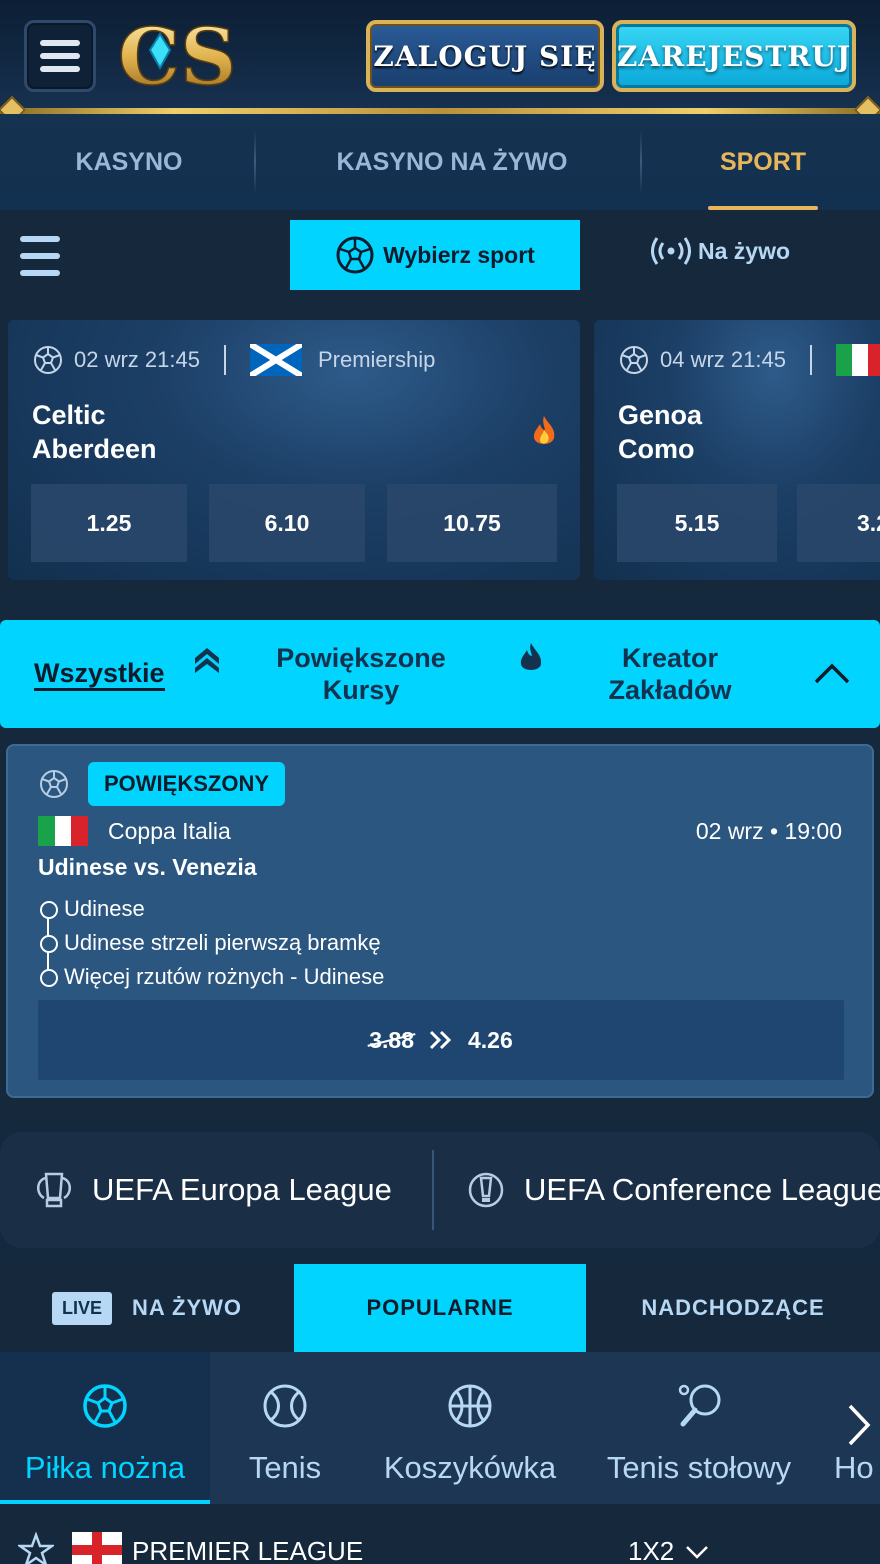 This screenshot has width=880, height=1564. I want to click on sport-toolbar: Wybierz sport Na żywo, so click(440, 256).